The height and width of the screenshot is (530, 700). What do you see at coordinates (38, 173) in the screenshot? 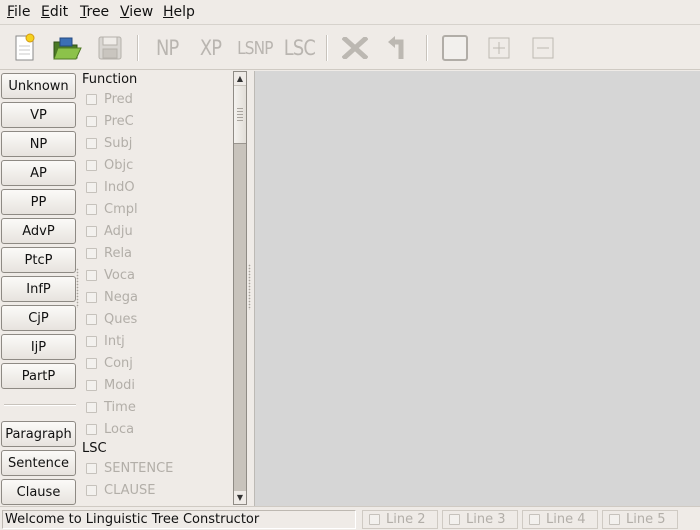
I see `ap-button: AP` at bounding box center [38, 173].